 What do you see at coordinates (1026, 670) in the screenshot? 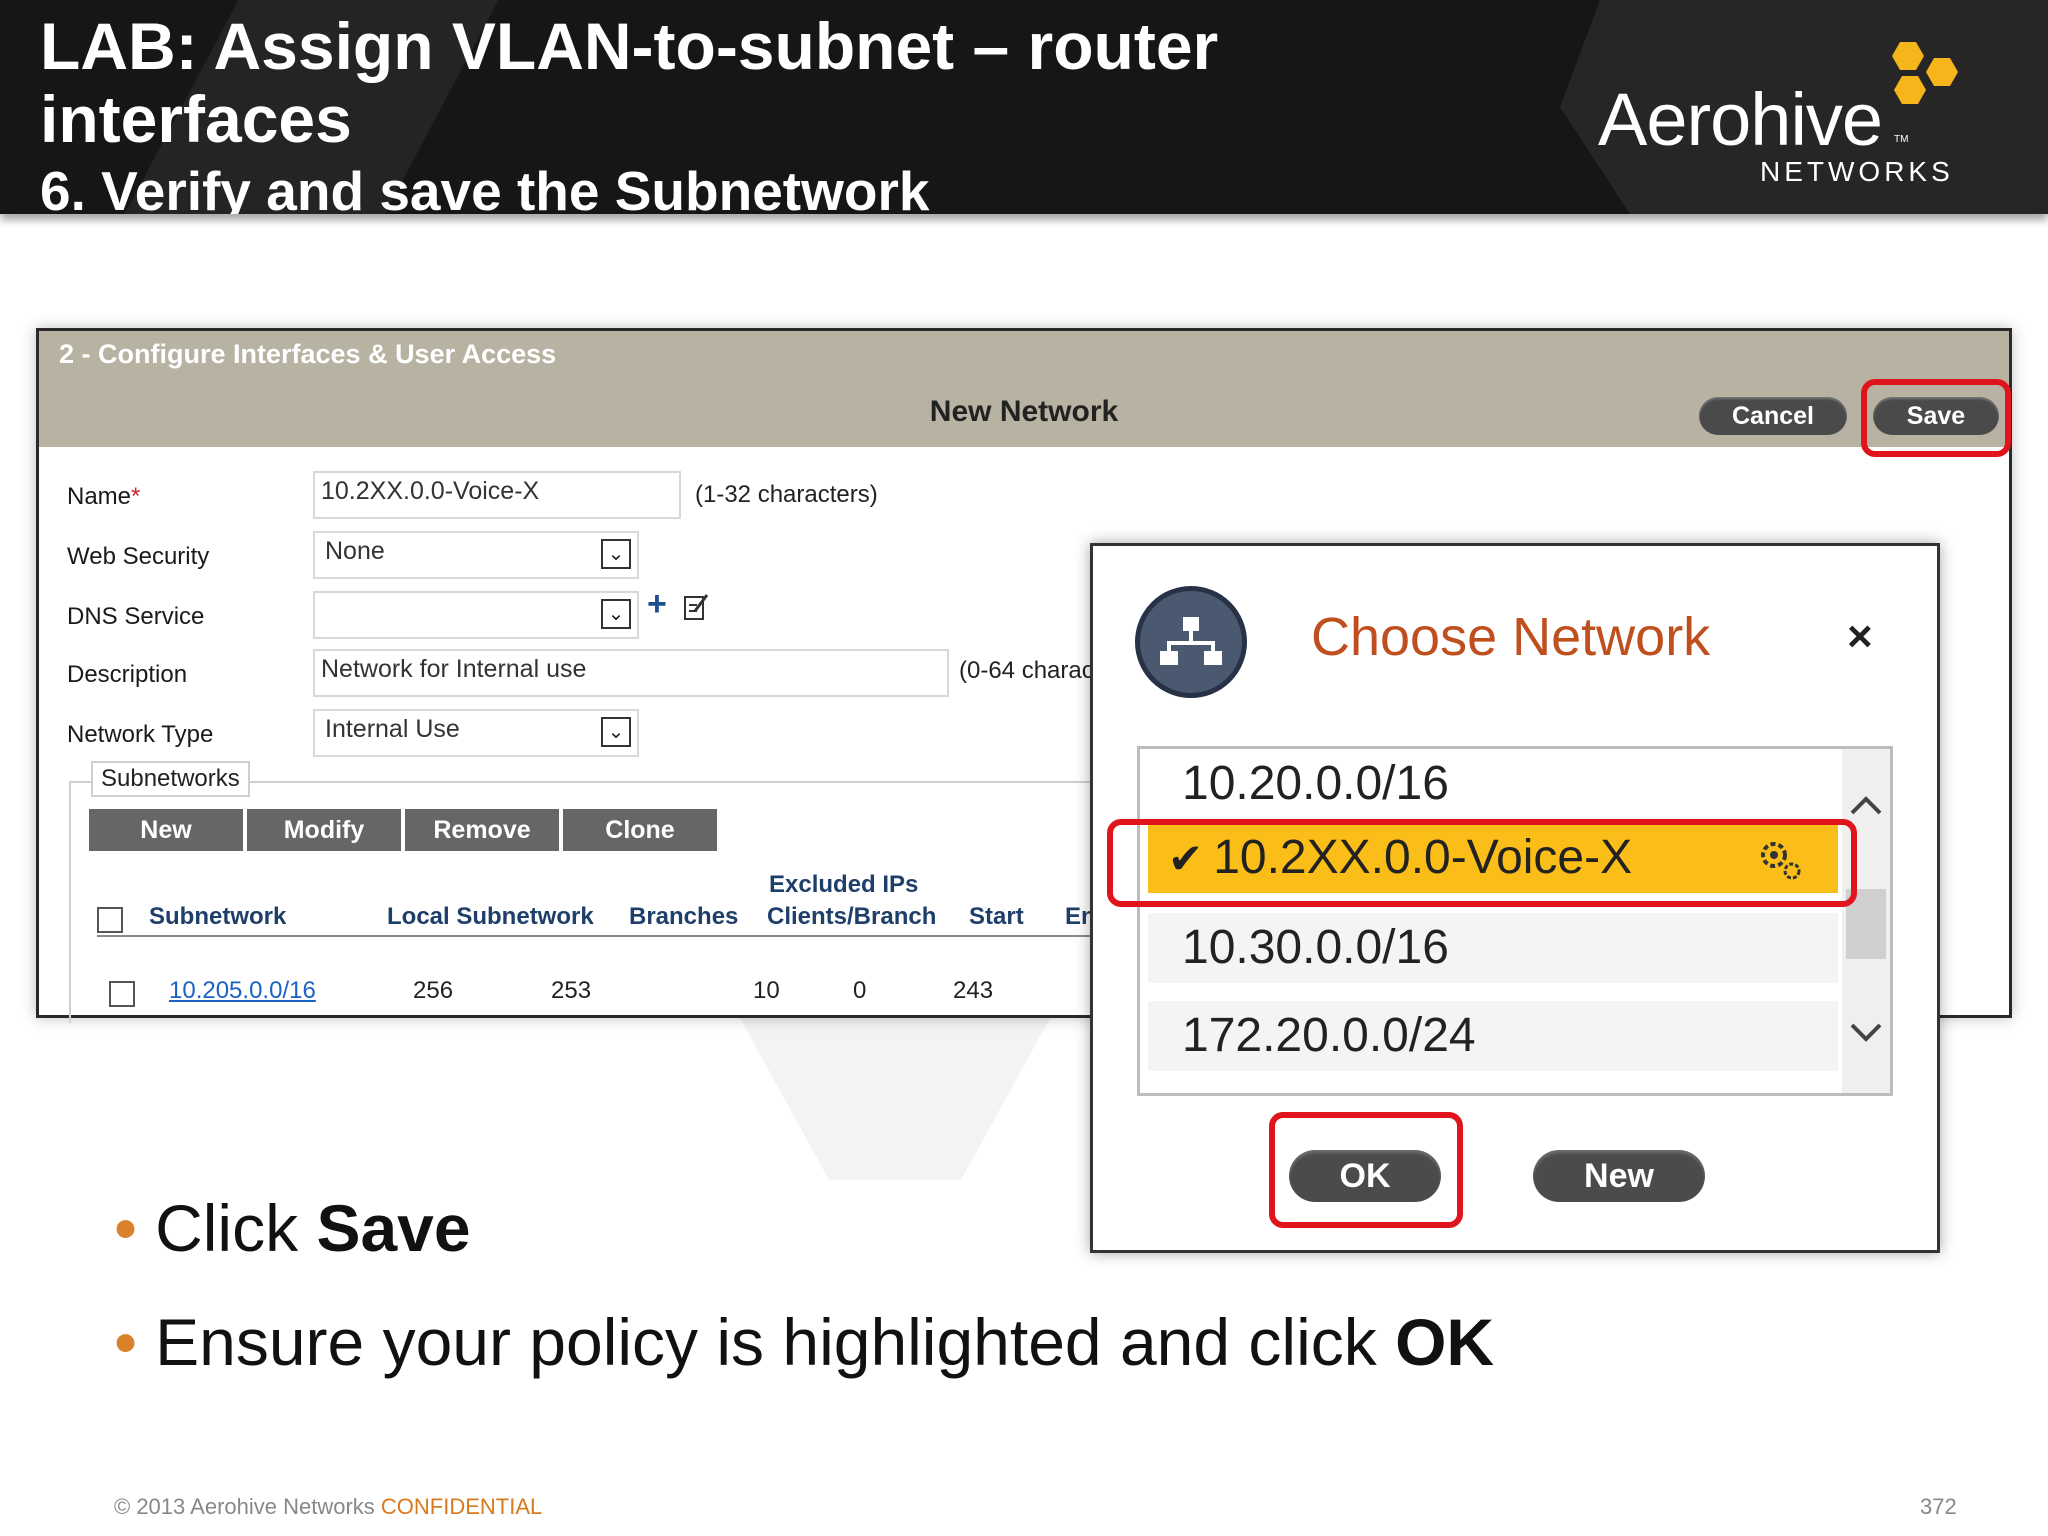
I see `description-hint: (0-64 charac` at bounding box center [1026, 670].